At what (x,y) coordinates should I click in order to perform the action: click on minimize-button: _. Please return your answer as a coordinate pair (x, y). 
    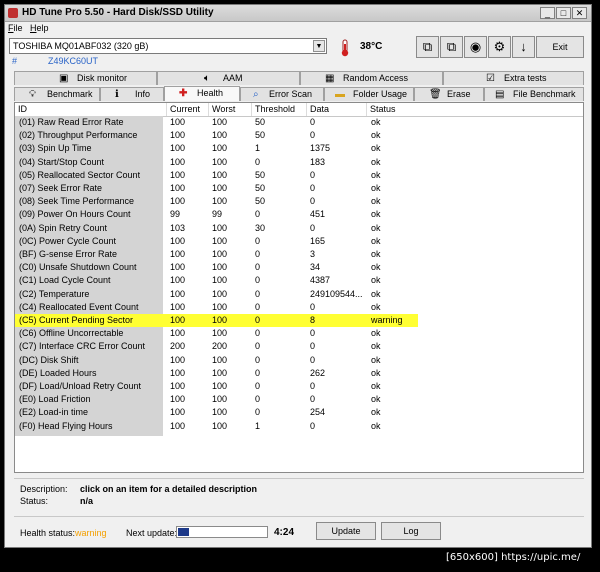
    Looking at the image, I should click on (547, 13).